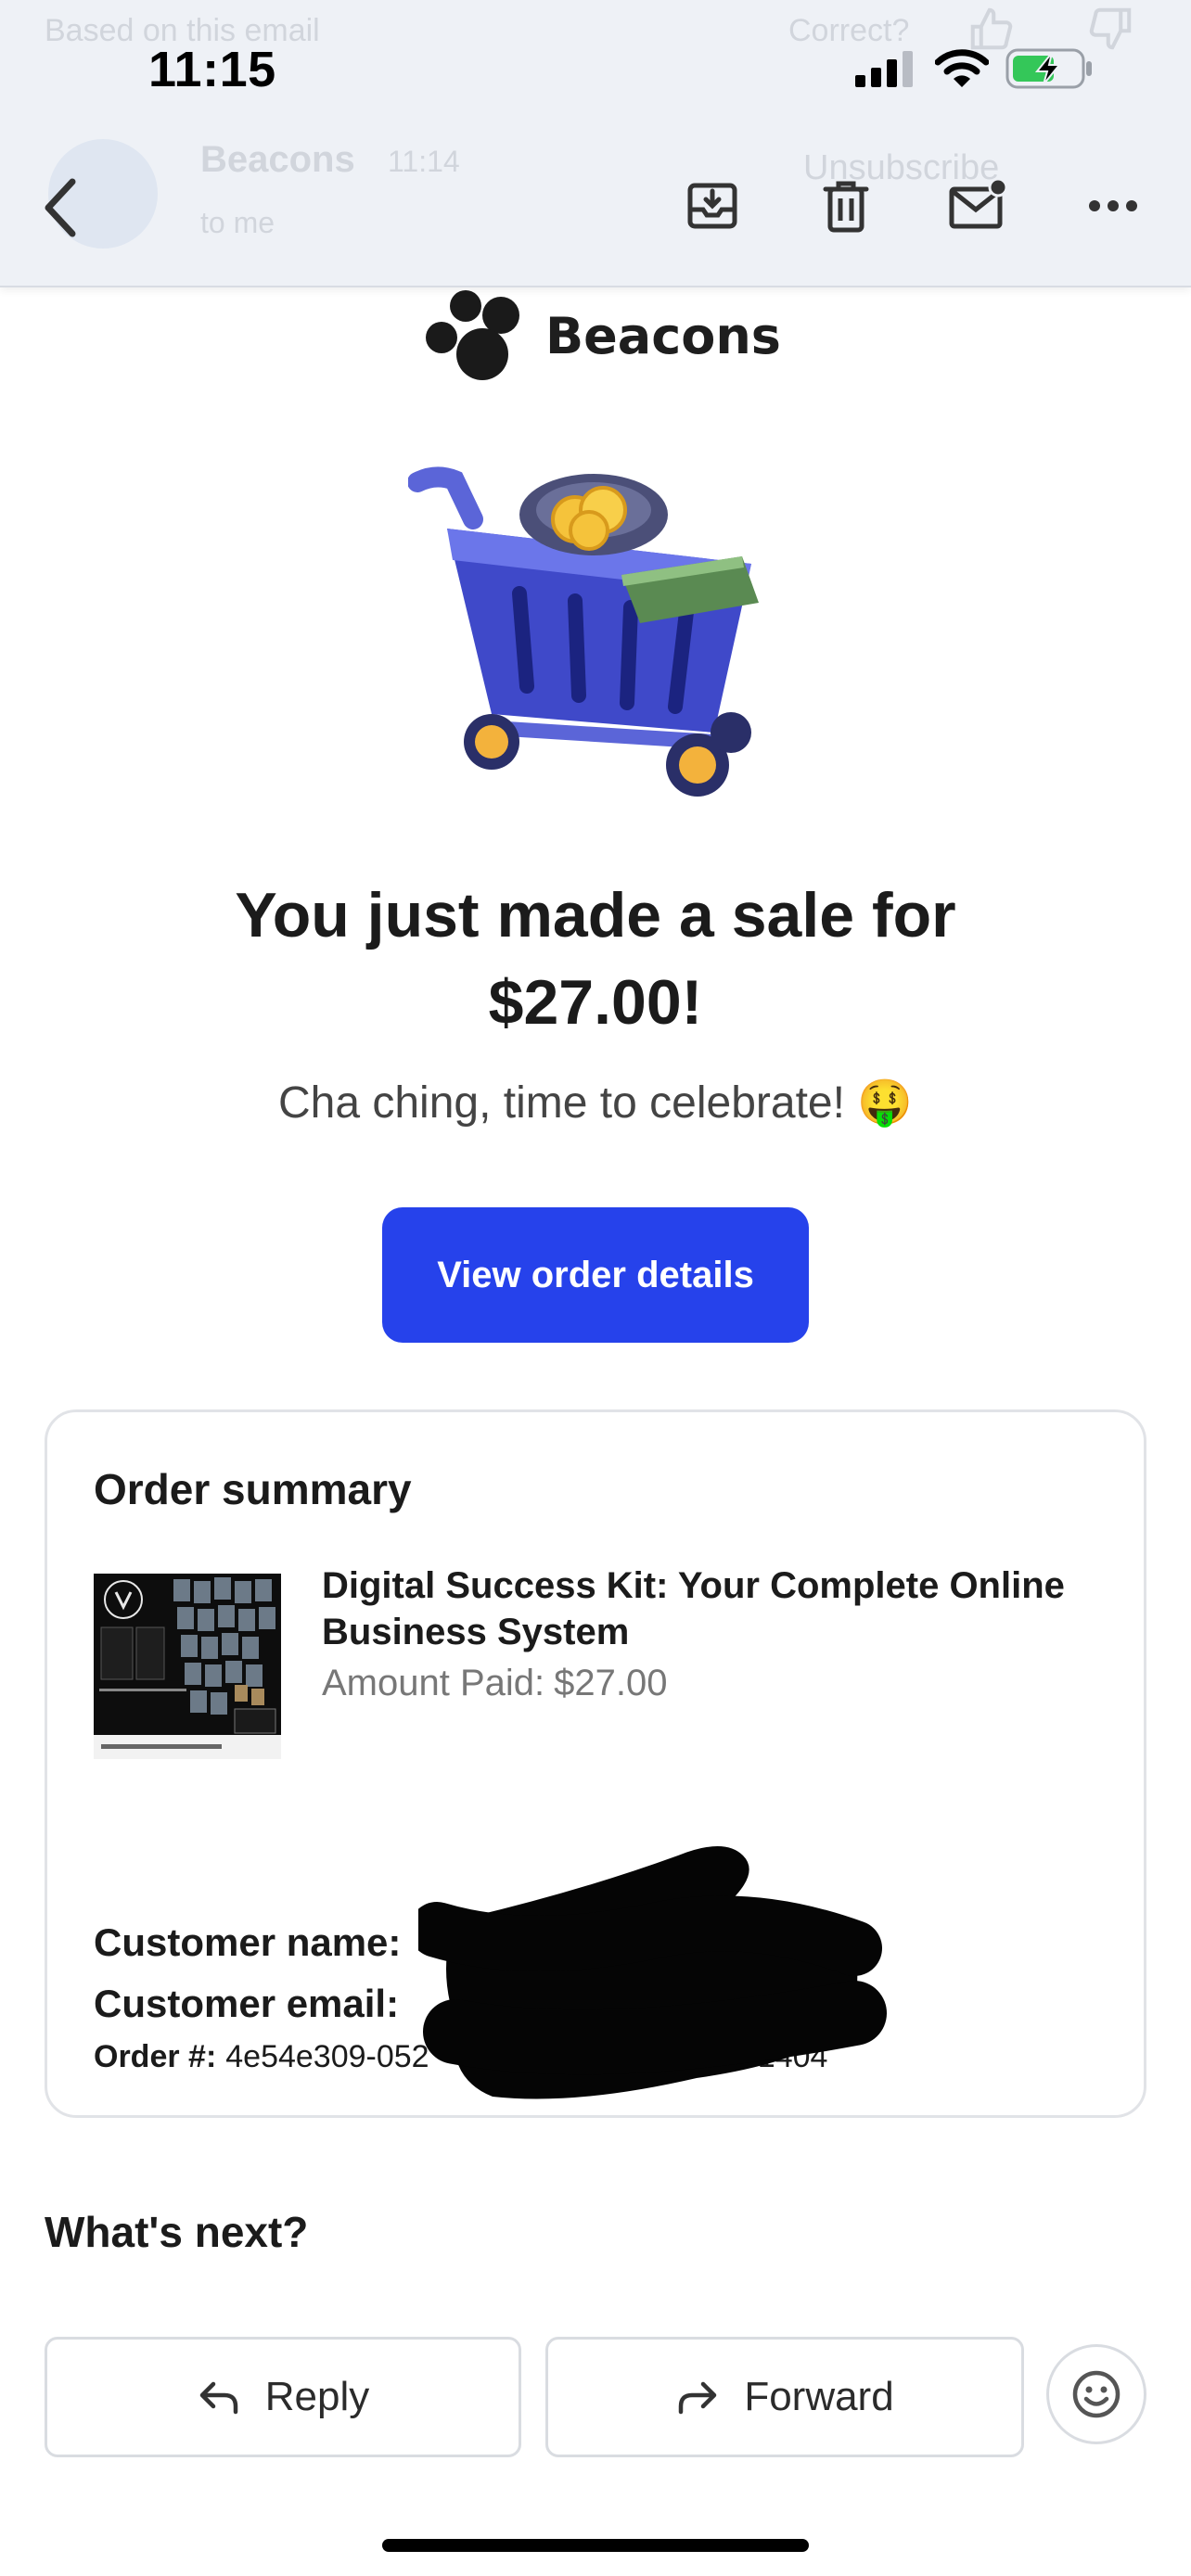  I want to click on status-time: 11:15, so click(212, 69).